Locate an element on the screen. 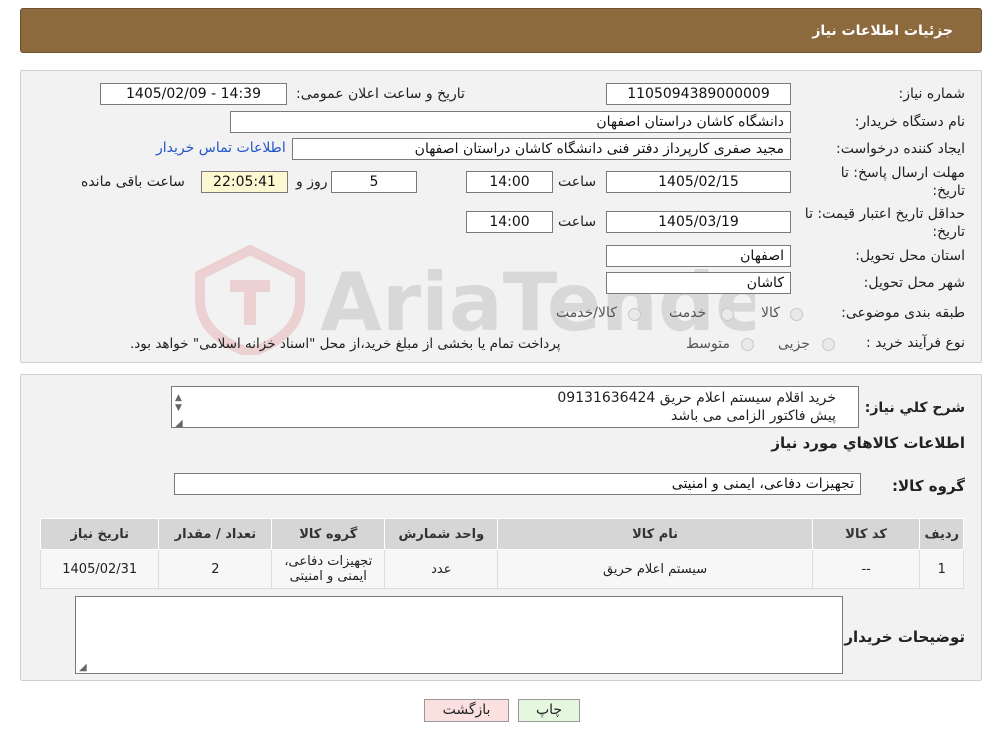 The height and width of the screenshot is (744, 985). cell-name: سیستم اعلام حریق is located at coordinates (655, 569).